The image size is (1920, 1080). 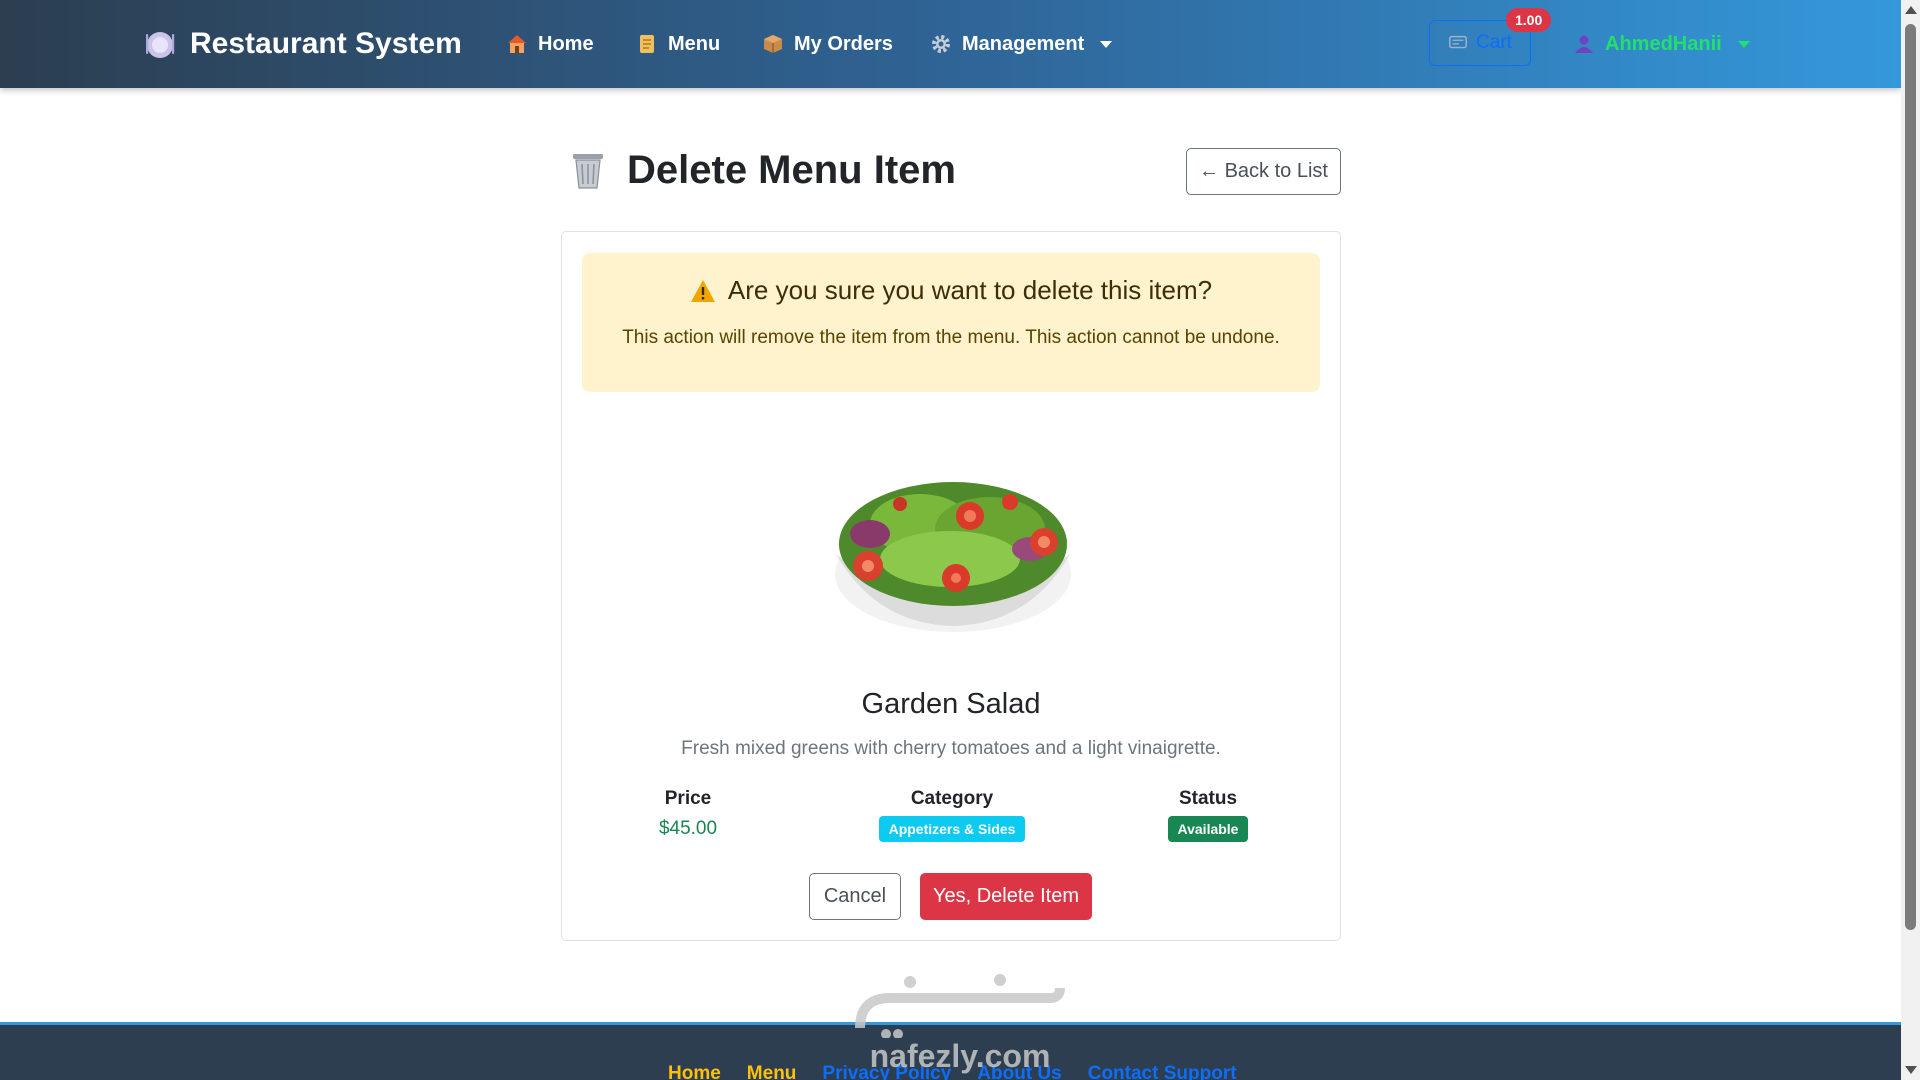 I want to click on page-title: Delete Menu Item, so click(x=761, y=170).